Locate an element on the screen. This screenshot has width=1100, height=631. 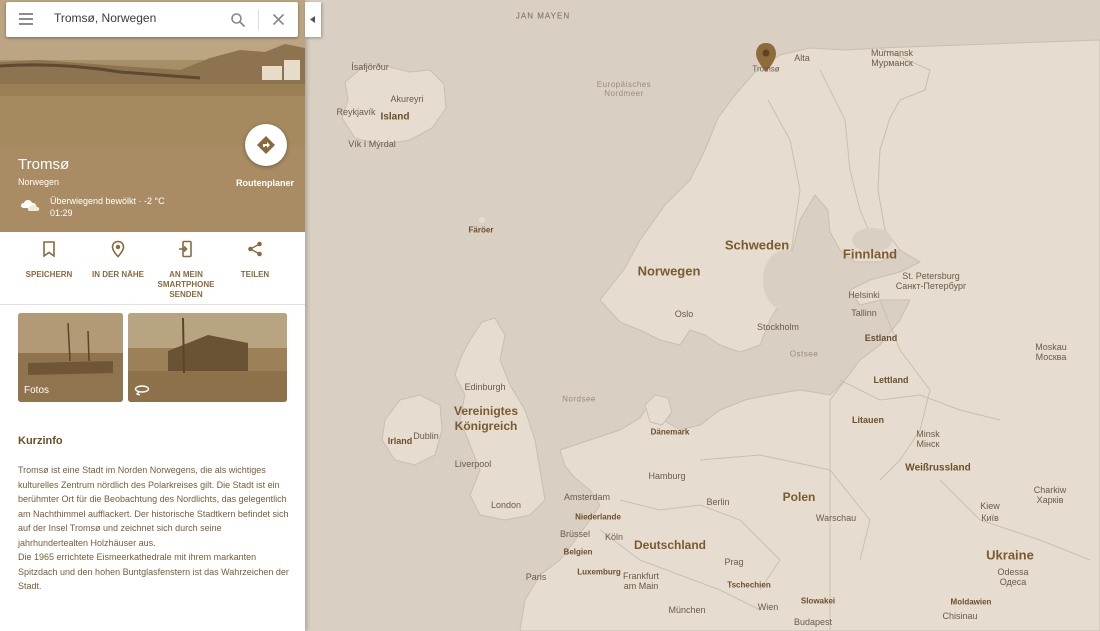
map-label-liverpool: Liverpool is located at coordinates (473, 464).